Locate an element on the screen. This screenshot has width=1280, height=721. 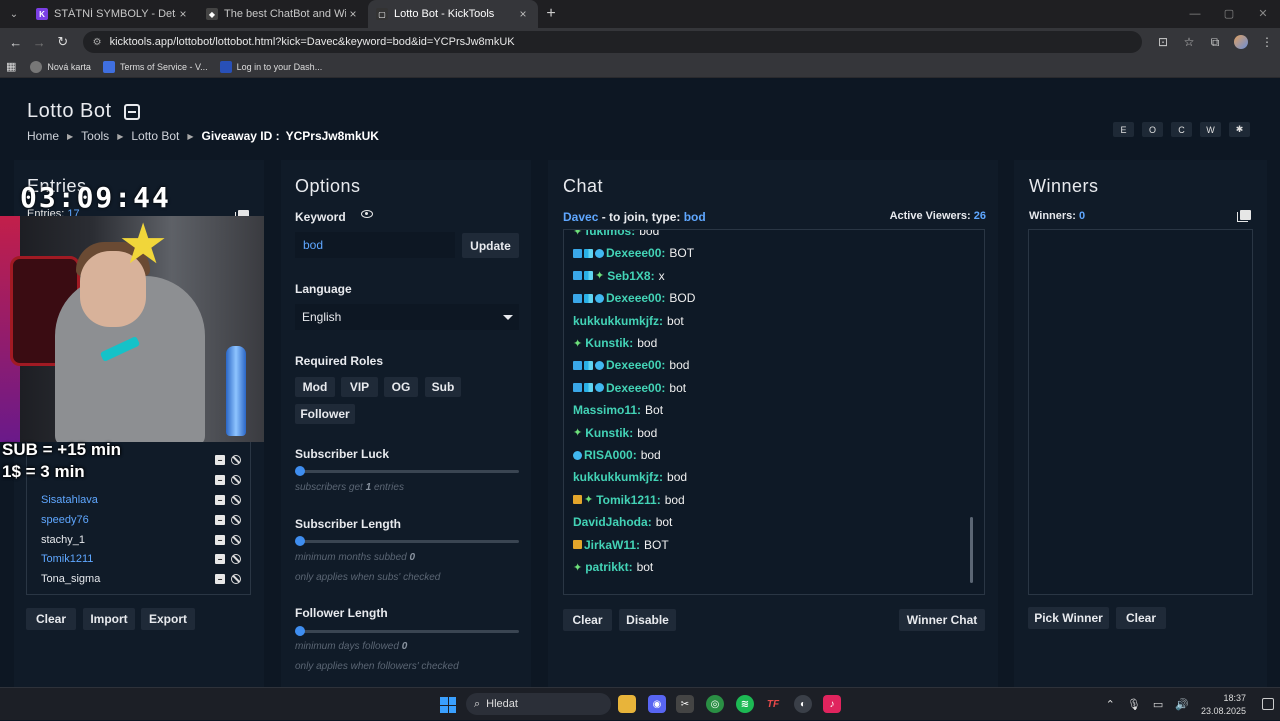
role-mod-toggle: Mod is located at coordinates (315, 387).